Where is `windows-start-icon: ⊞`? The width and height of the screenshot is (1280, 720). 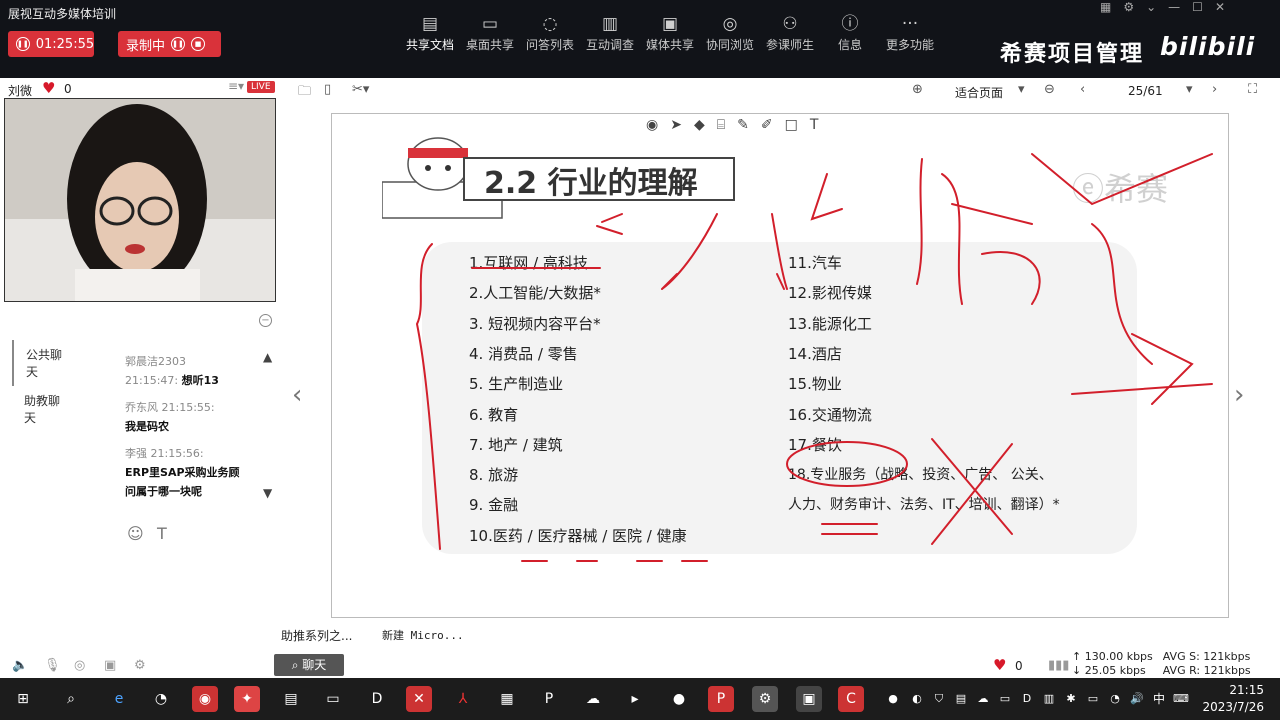
windows-start-icon: ⊞ is located at coordinates (23, 699).